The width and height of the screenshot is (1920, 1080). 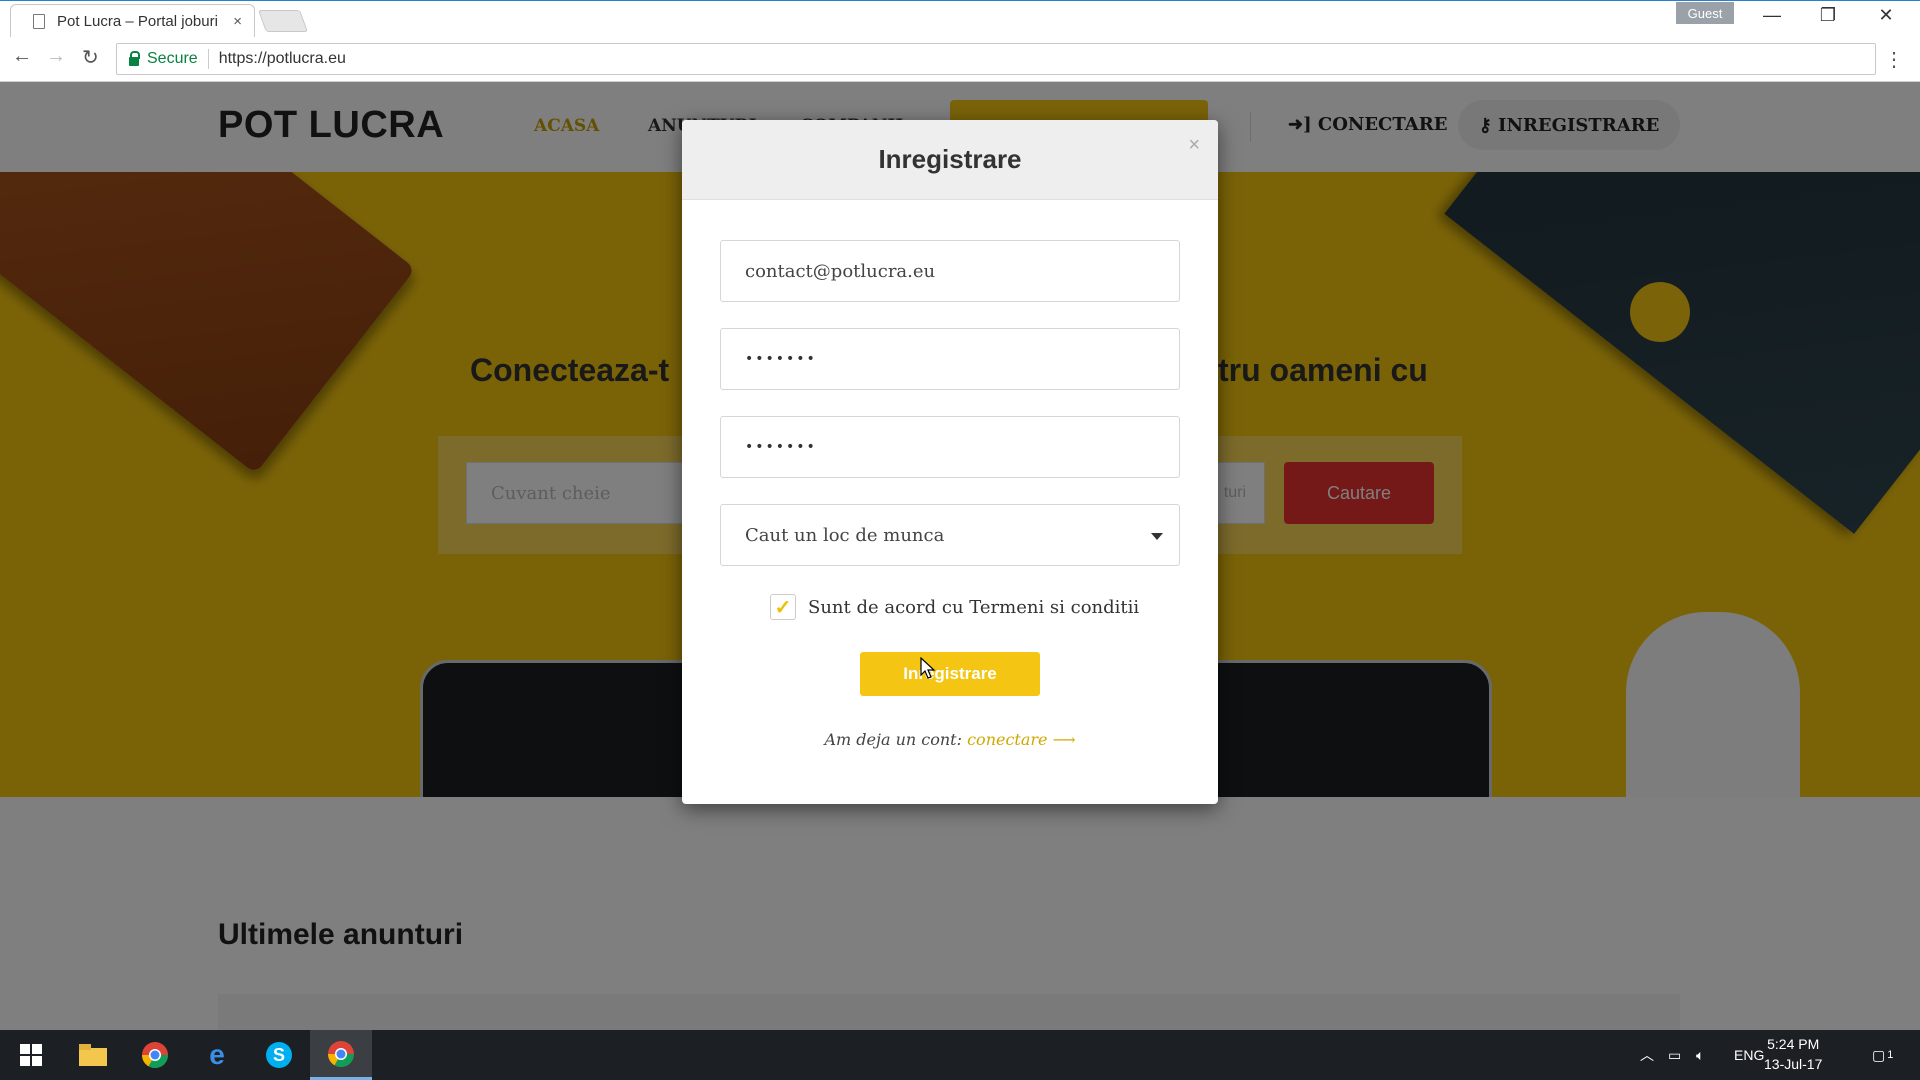 I want to click on volume-muted-icon: 🔈︎, so click(x=1700, y=1055).